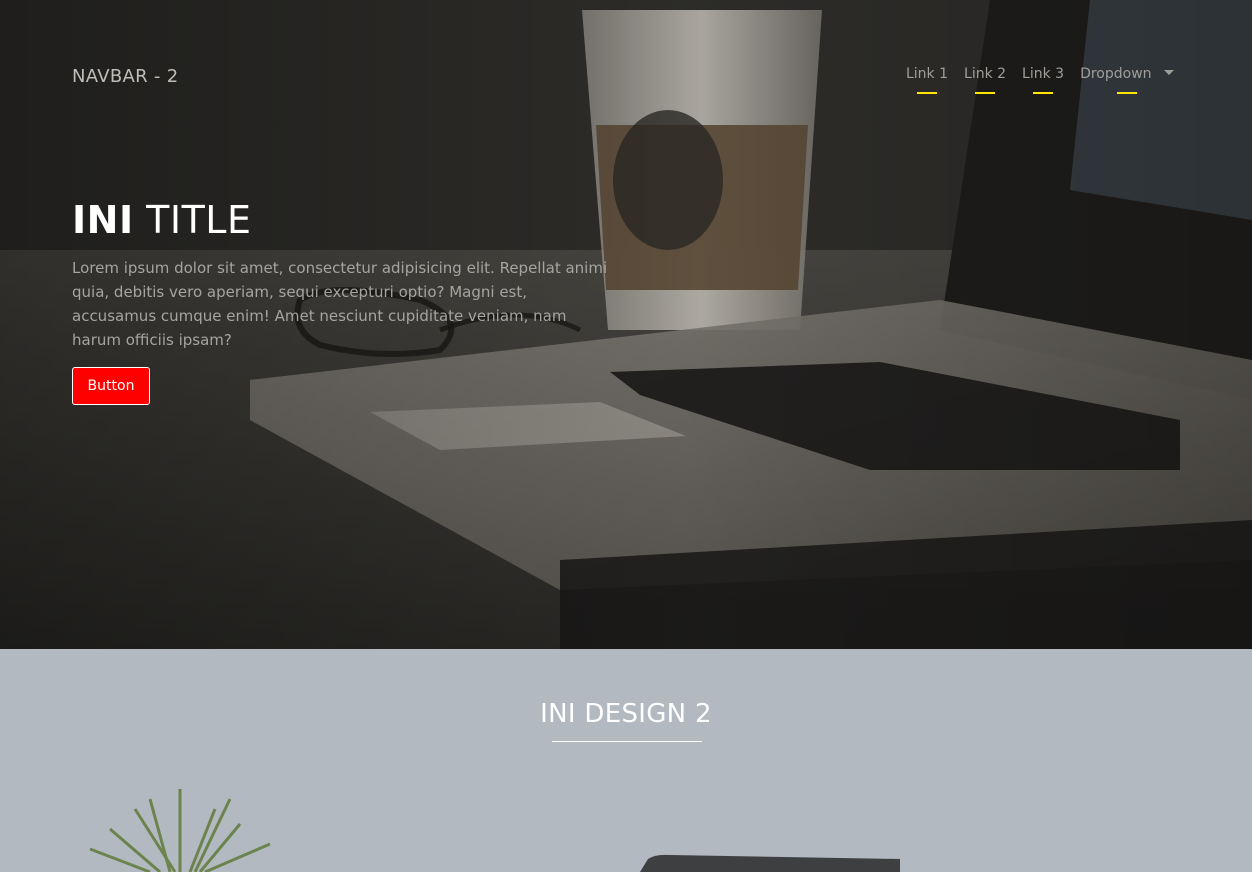 This screenshot has height=872, width=1252. I want to click on nav-link-2: Link 2, so click(985, 80).